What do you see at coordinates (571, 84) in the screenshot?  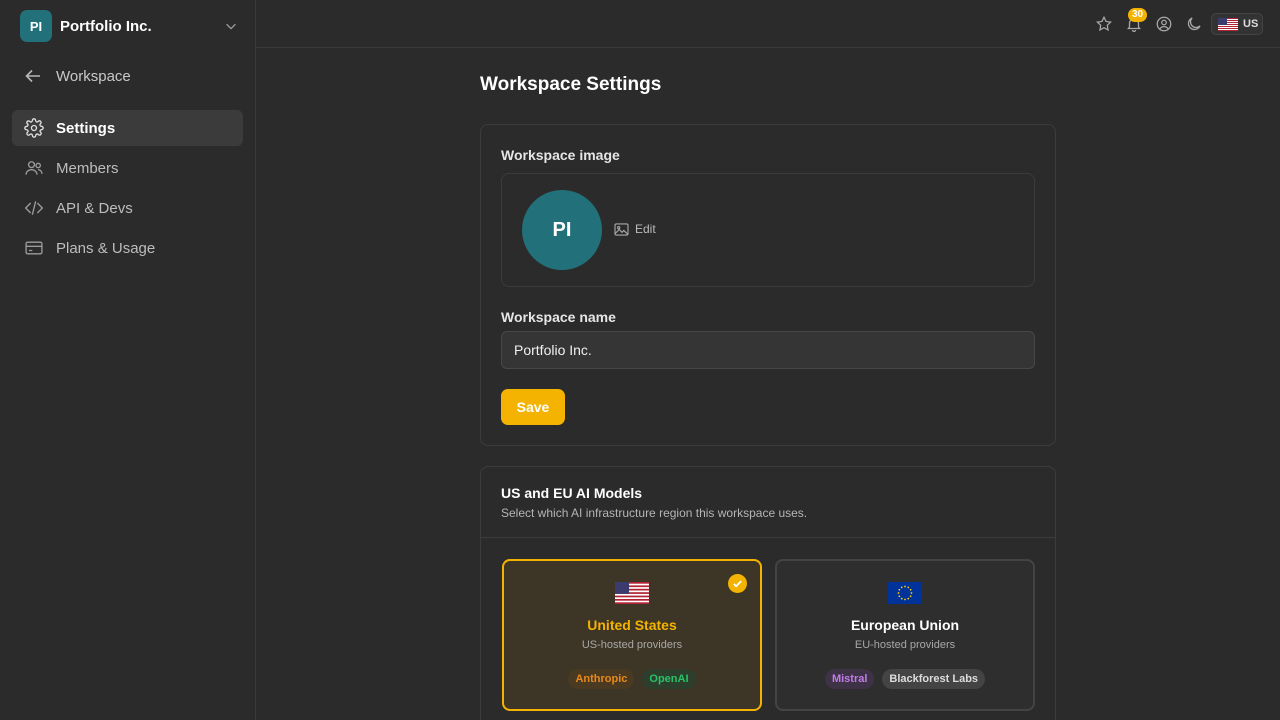 I see `page-title: Workspace Settings` at bounding box center [571, 84].